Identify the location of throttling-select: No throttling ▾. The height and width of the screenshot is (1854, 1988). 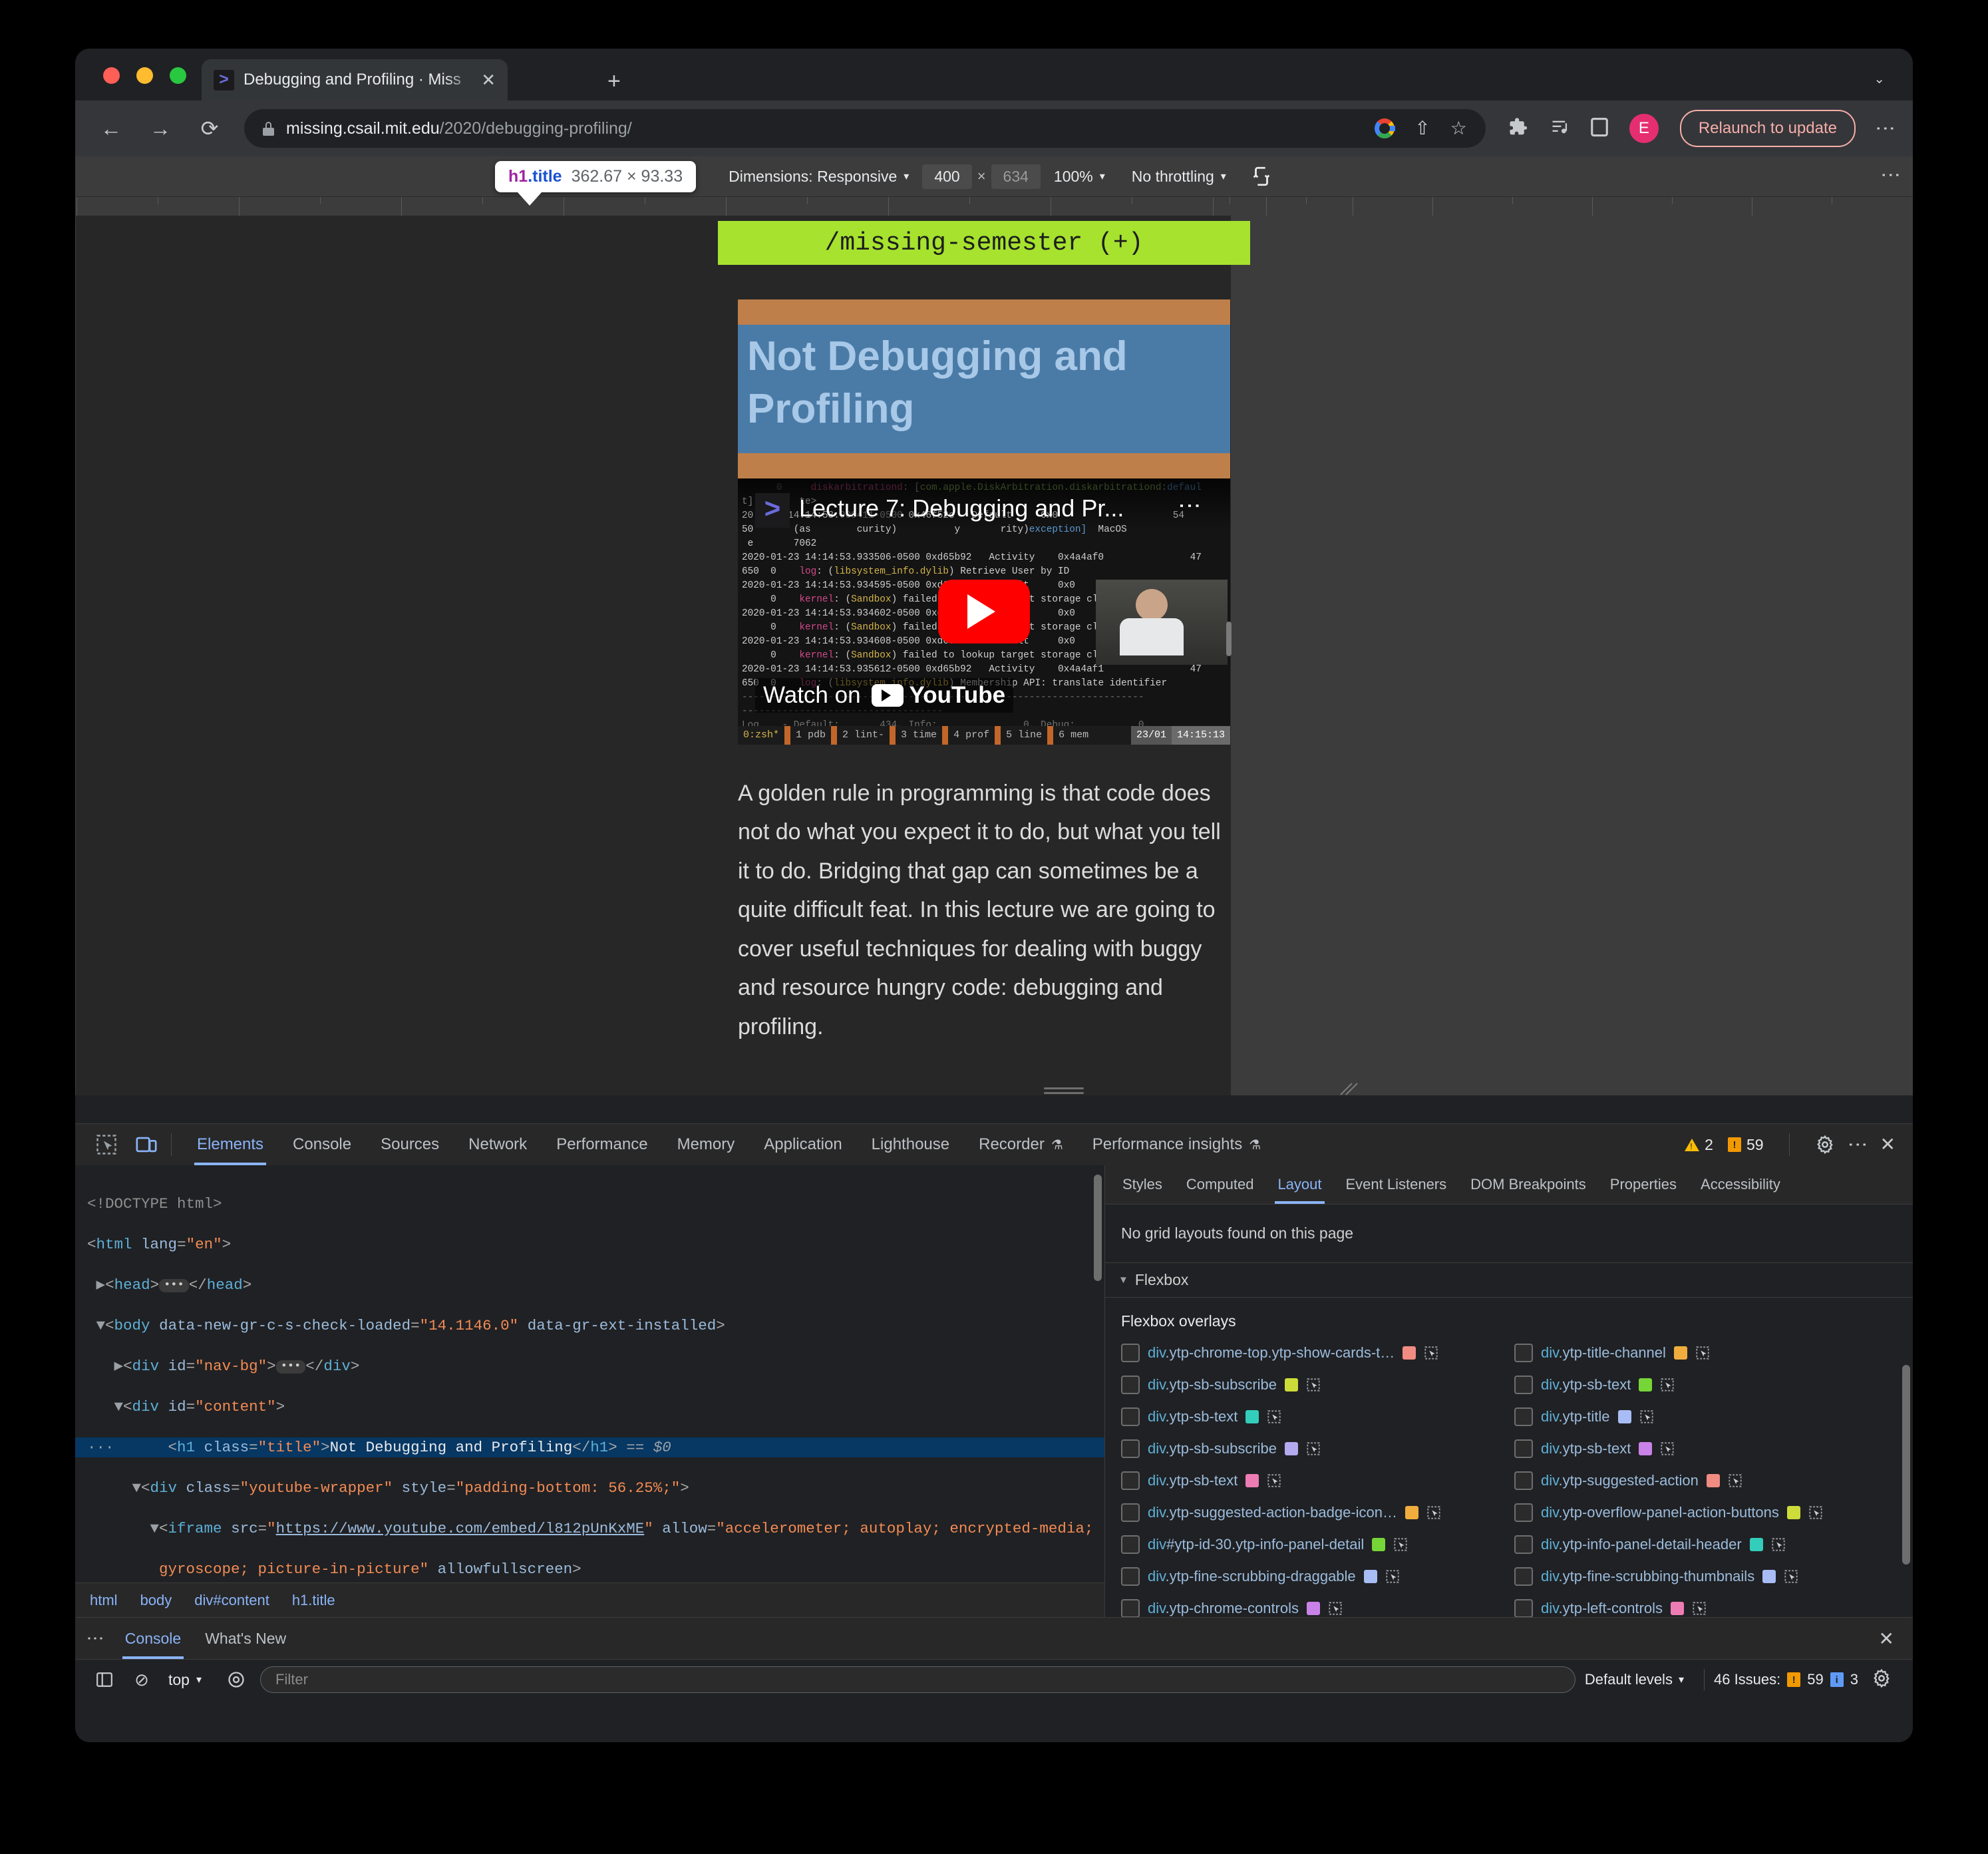
(1179, 177).